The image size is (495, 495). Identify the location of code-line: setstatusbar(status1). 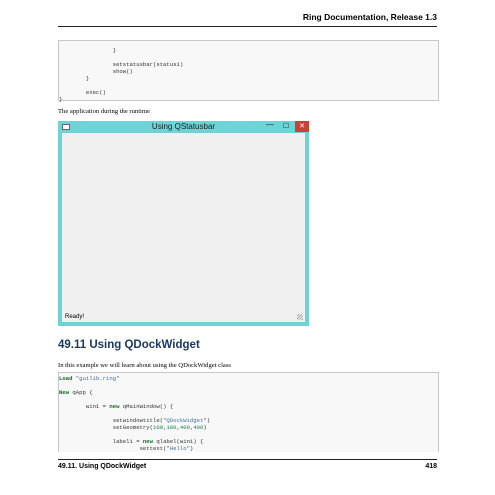
(121, 64).